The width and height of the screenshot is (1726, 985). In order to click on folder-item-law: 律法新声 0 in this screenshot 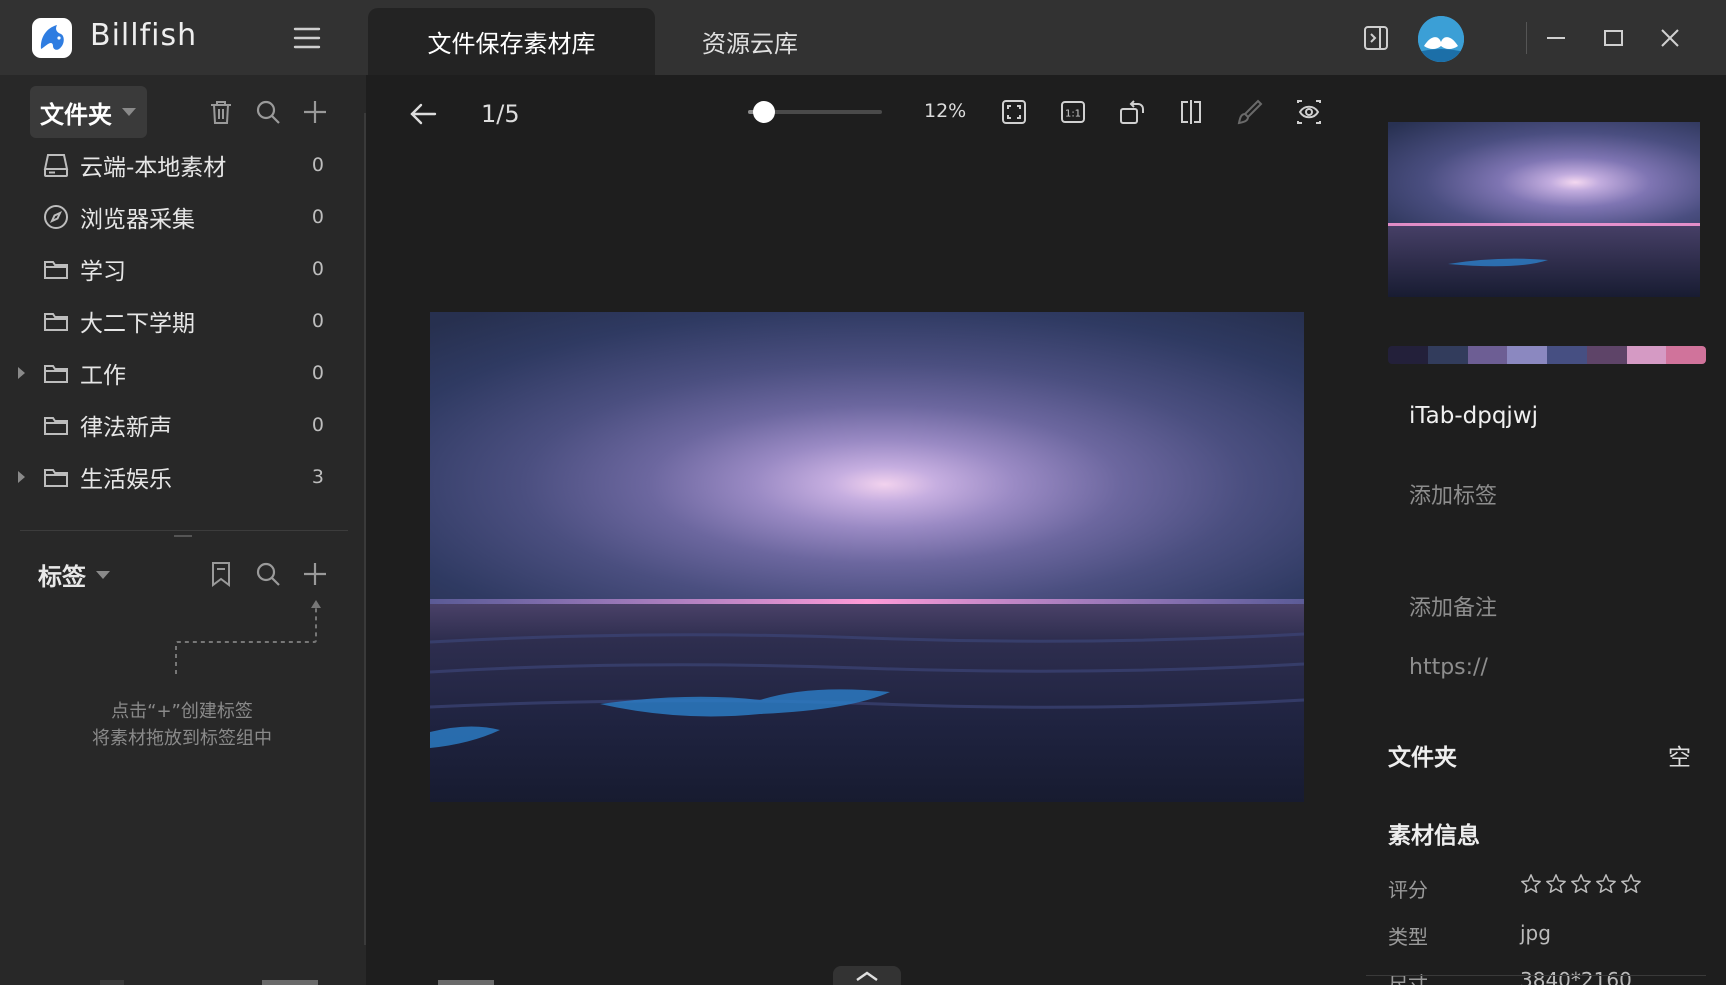, I will do `click(170, 425)`.